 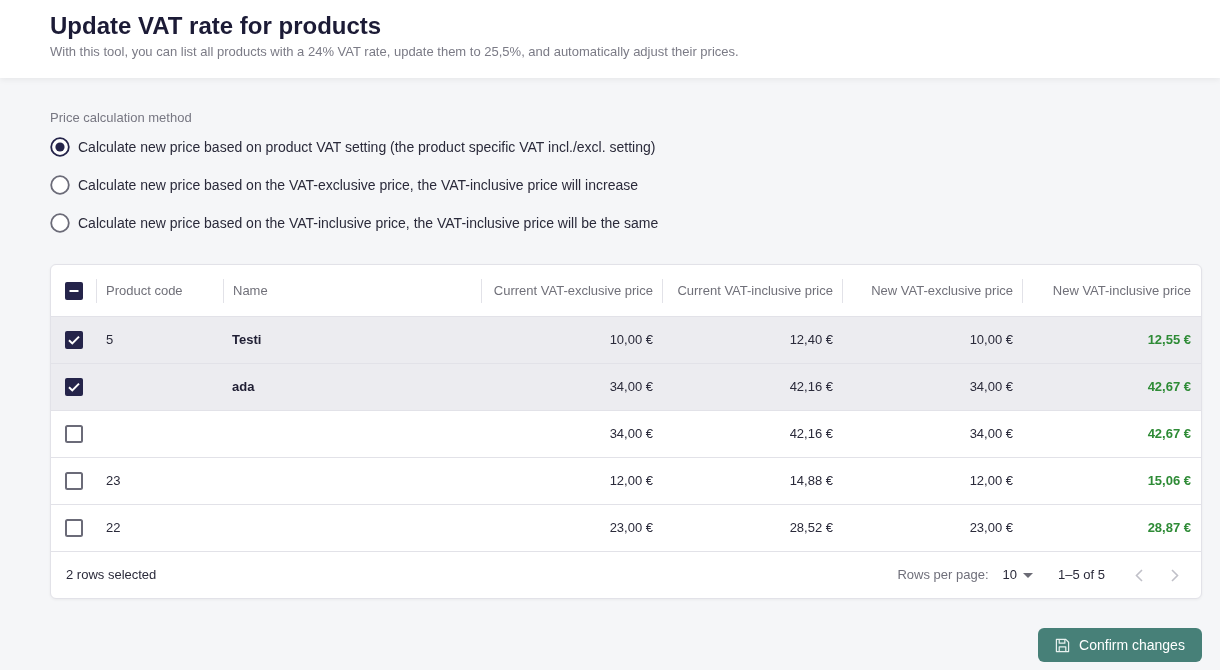 What do you see at coordinates (1139, 575) in the screenshot?
I see `chevron-left-icon` at bounding box center [1139, 575].